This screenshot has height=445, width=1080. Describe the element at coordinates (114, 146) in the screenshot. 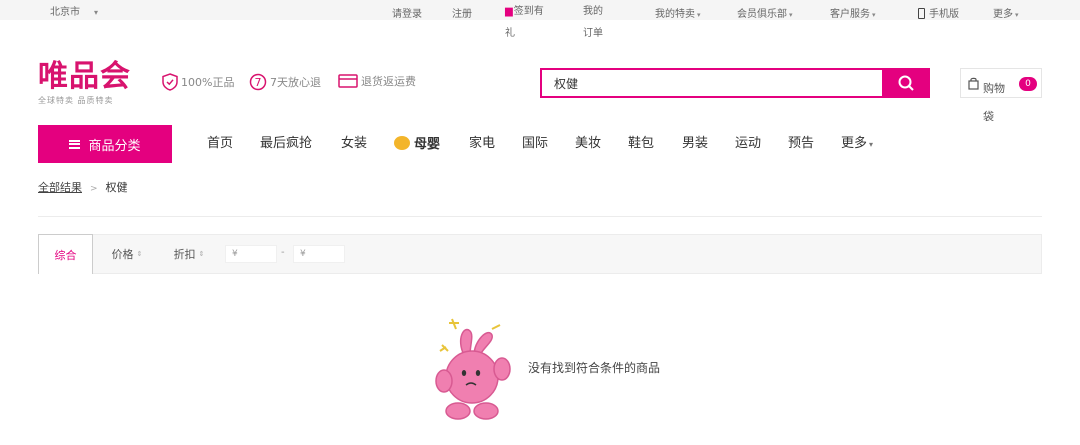

I see `category-menu-label: 商品分类` at that location.